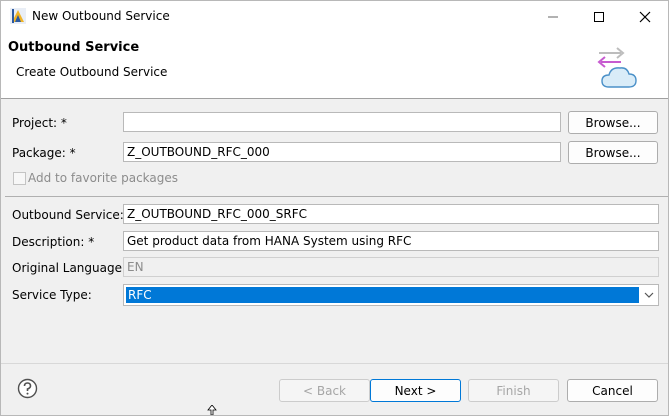 This screenshot has height=416, width=669. Describe the element at coordinates (74, 47) in the screenshot. I see `page-title: Outbound Service` at that location.